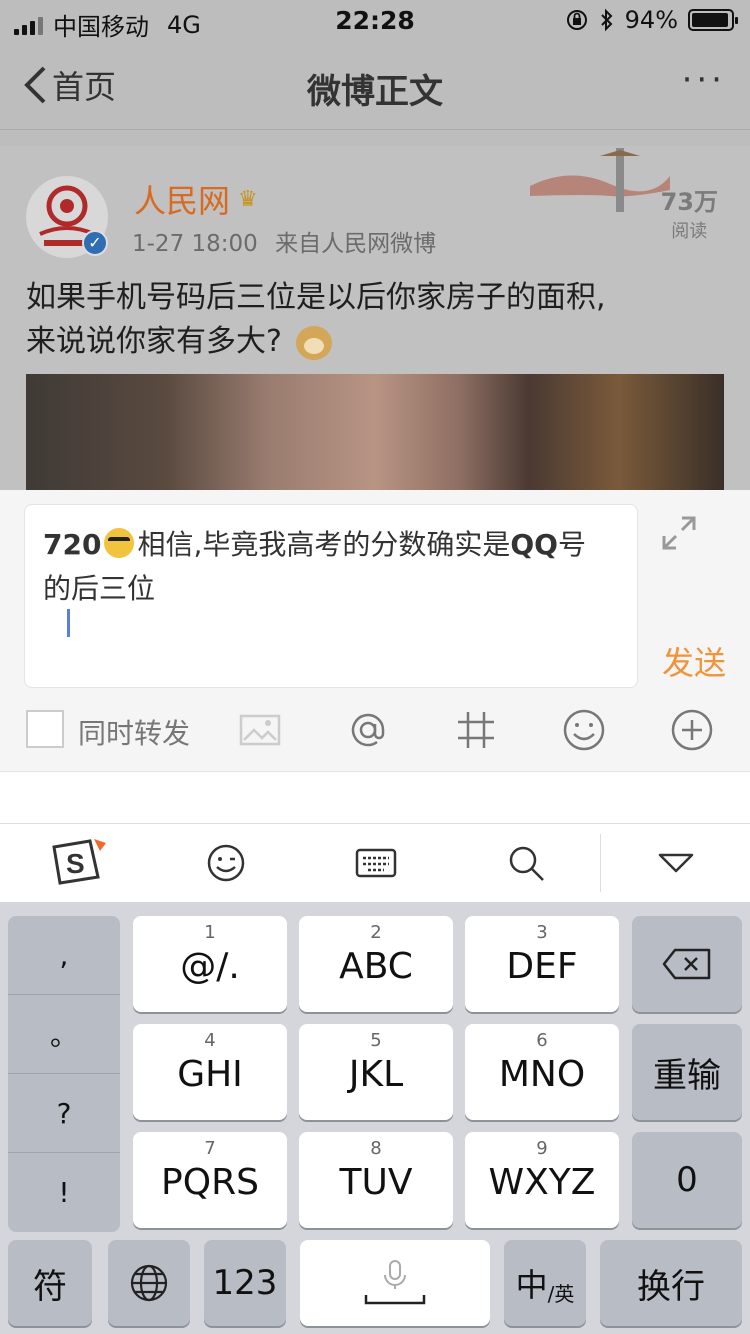 The height and width of the screenshot is (1334, 750). I want to click on key-number: 6, so click(542, 1040).